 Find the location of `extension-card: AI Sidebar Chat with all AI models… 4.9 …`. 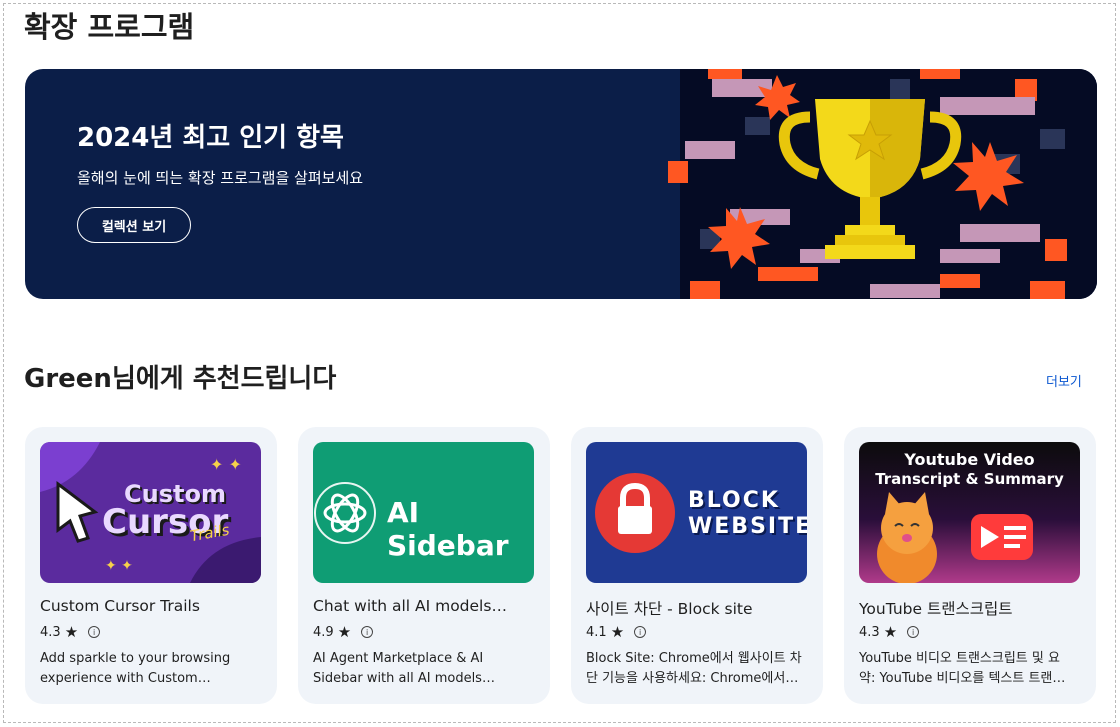

extension-card: AI Sidebar Chat with all AI models… 4.9 … is located at coordinates (424, 565).